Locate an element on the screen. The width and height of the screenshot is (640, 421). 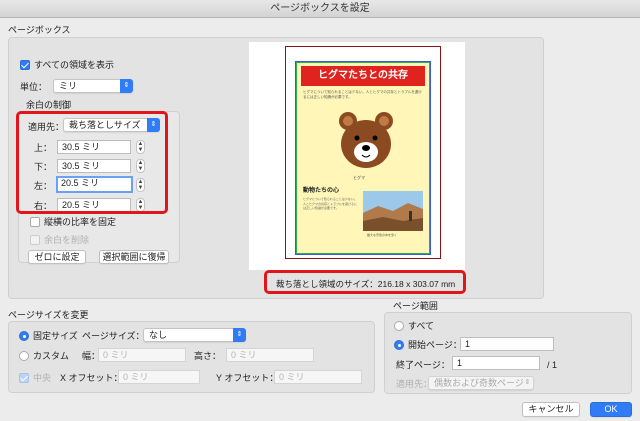
fixed-size-label: 固定サイズ is located at coordinates (55, 336).